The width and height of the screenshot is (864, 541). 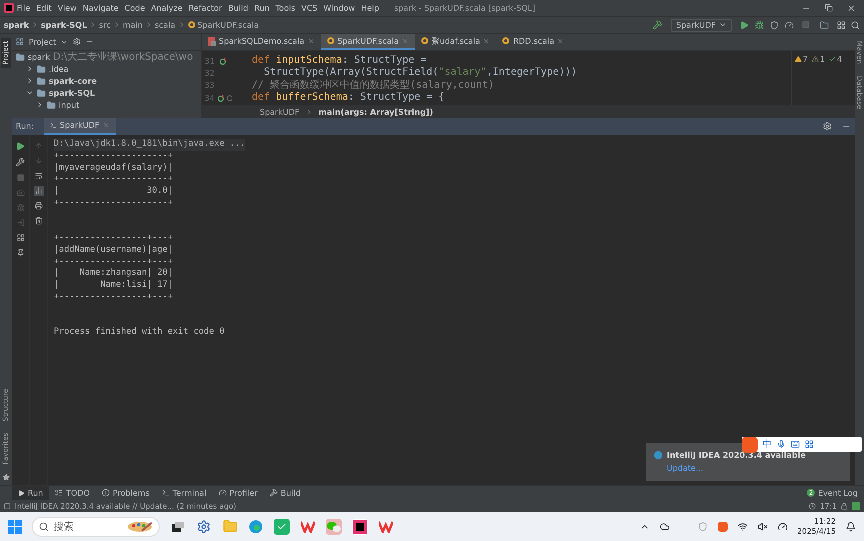 I want to click on menu-item: Build, so click(x=238, y=8).